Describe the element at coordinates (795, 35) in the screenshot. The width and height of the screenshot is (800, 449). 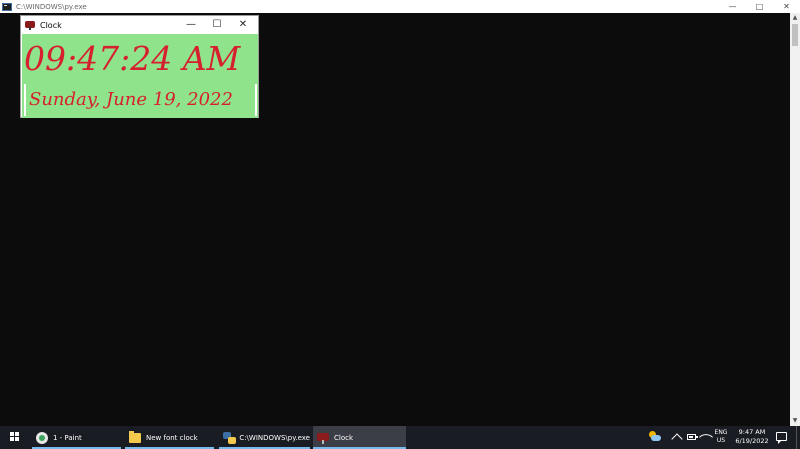
I see `scrollbar-thumb` at that location.